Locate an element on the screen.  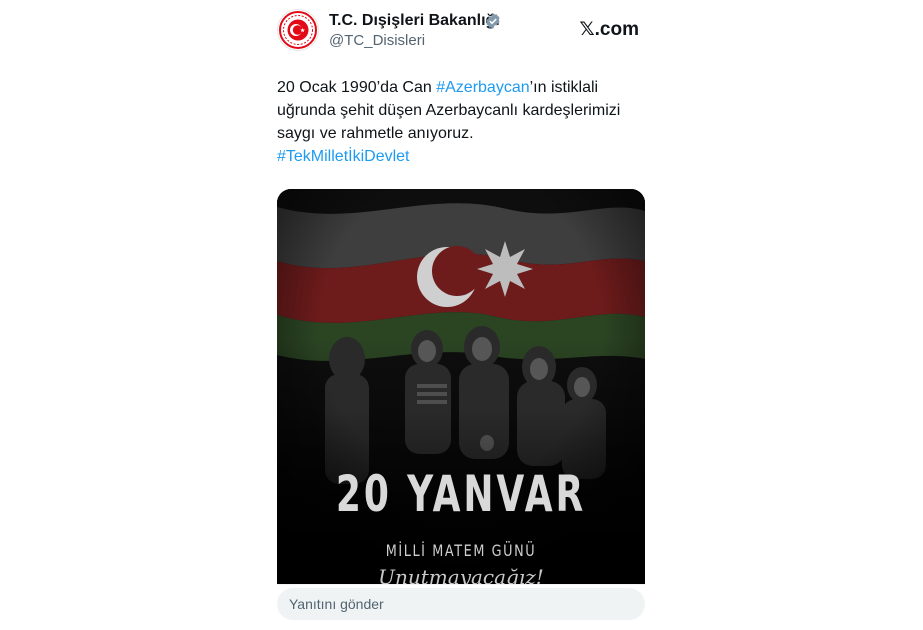
x-com-link: 𝕏.com is located at coordinates (609, 29).